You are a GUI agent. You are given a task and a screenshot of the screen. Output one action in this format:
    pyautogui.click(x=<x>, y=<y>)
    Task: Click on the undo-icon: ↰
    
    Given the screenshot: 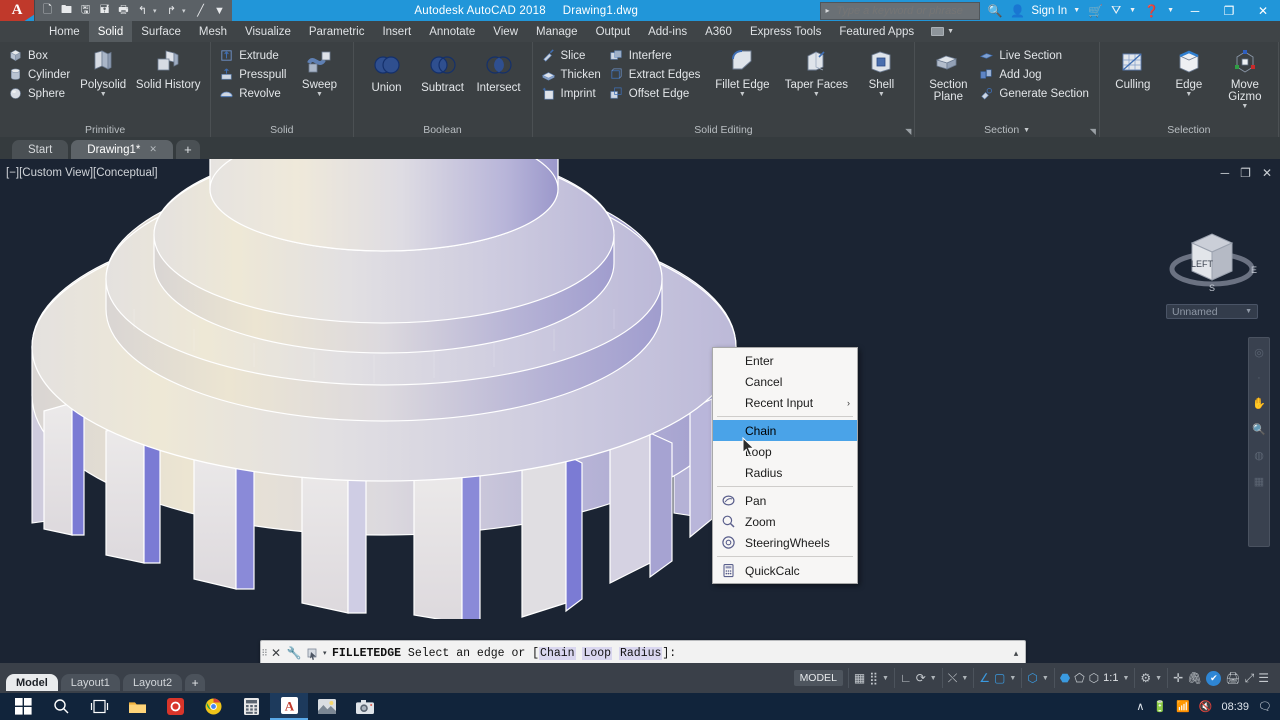 What is the action you would take?
    pyautogui.click(x=142, y=11)
    